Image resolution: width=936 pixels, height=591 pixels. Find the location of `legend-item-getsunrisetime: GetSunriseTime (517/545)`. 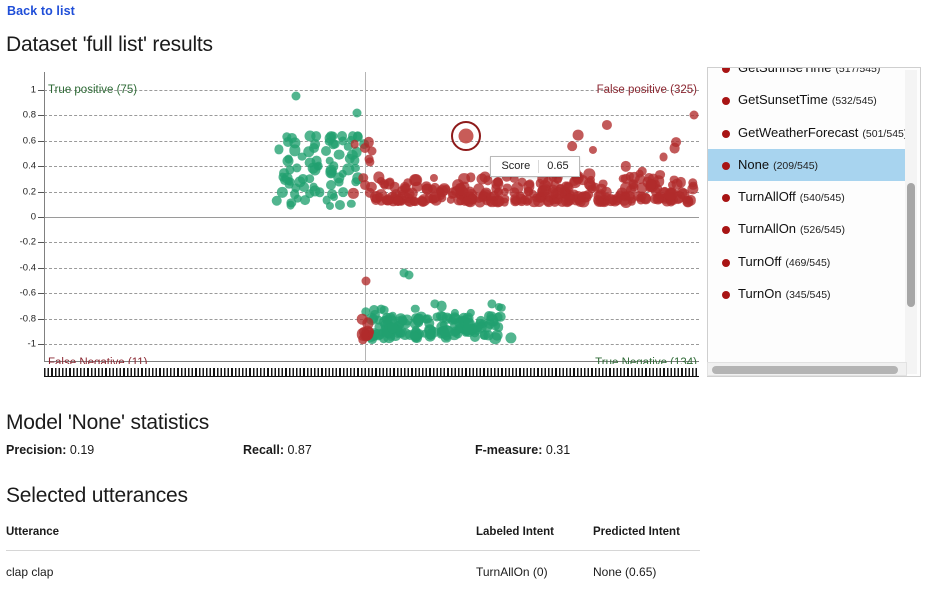

legend-item-getsunrisetime: GetSunriseTime (517/545) is located at coordinates (807, 76).